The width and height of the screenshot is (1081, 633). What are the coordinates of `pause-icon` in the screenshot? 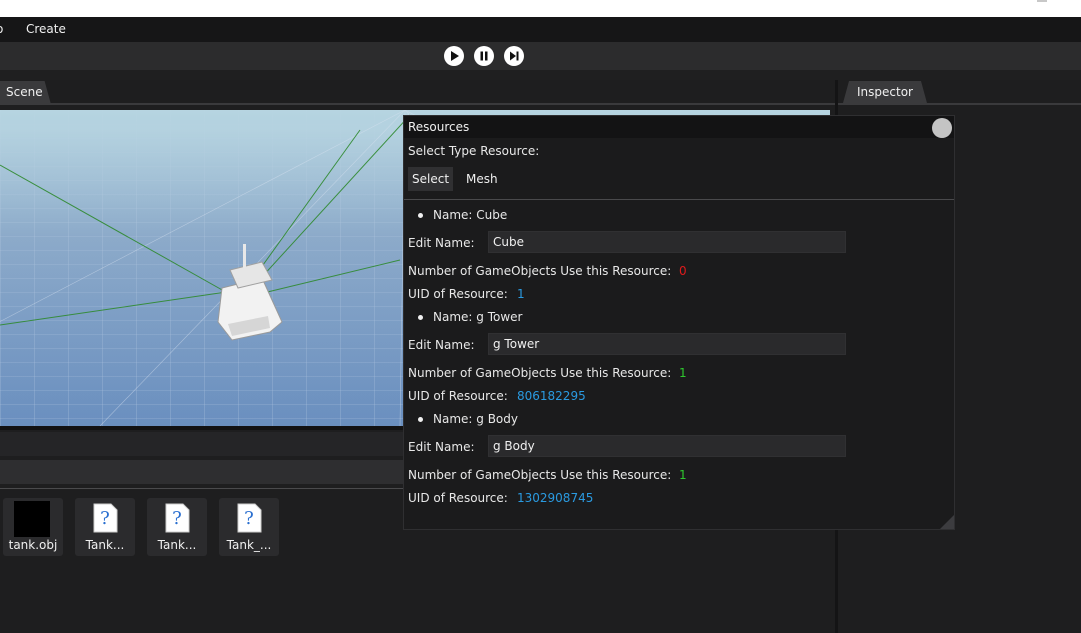 It's located at (484, 56).